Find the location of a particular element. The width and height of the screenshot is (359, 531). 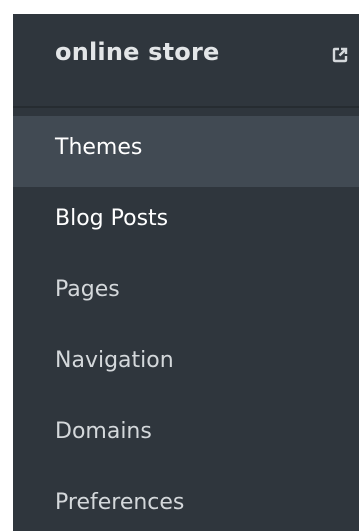

sidebar-item-label: Navigation is located at coordinates (114, 360).